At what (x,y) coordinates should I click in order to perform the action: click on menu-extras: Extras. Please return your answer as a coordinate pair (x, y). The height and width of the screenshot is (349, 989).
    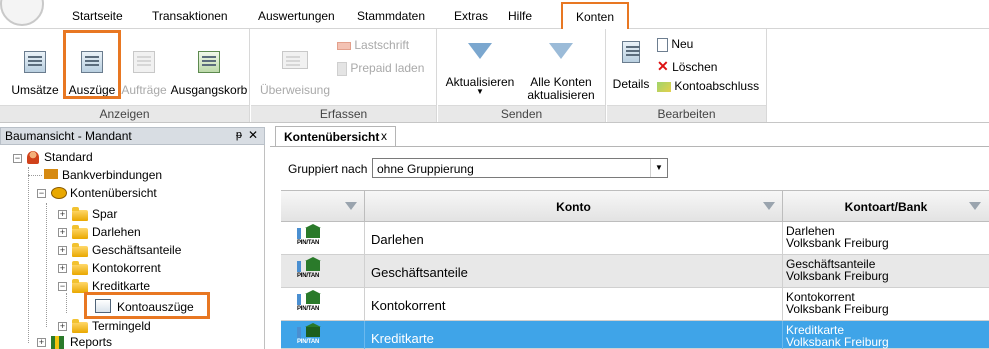
    Looking at the image, I should click on (471, 16).